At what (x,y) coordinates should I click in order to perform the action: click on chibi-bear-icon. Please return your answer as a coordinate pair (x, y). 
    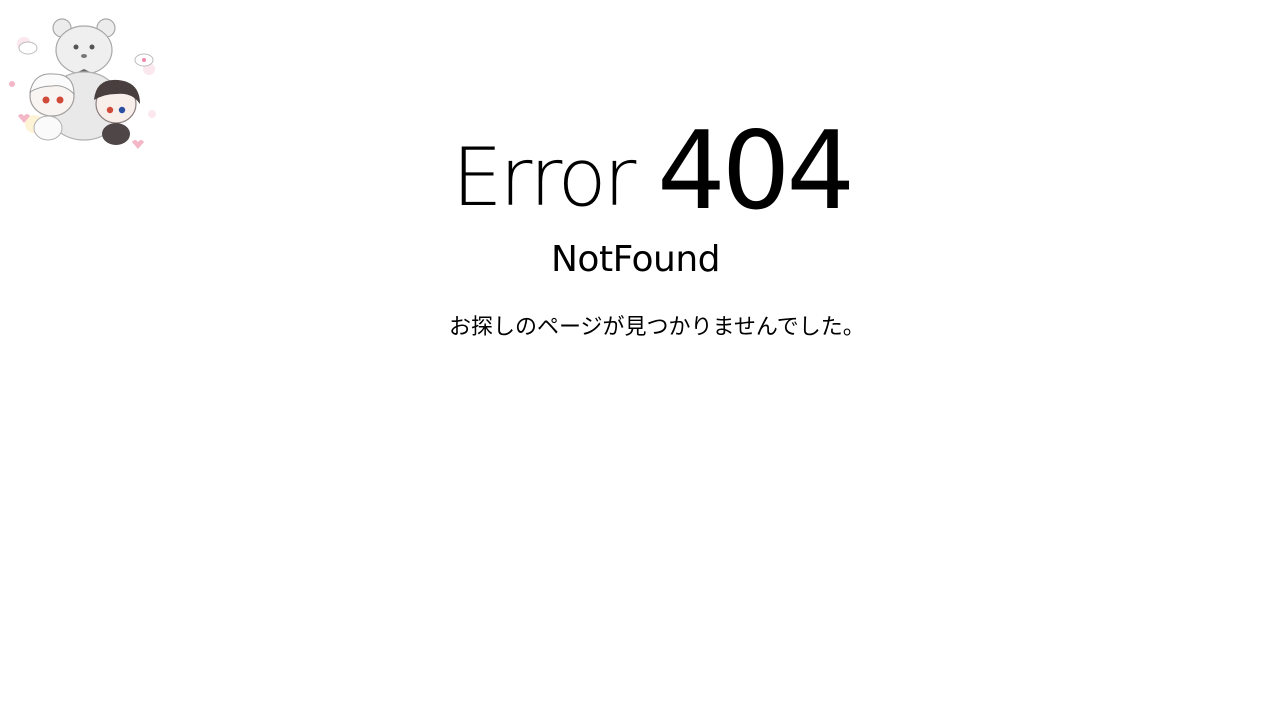
    Looking at the image, I should click on (82, 83).